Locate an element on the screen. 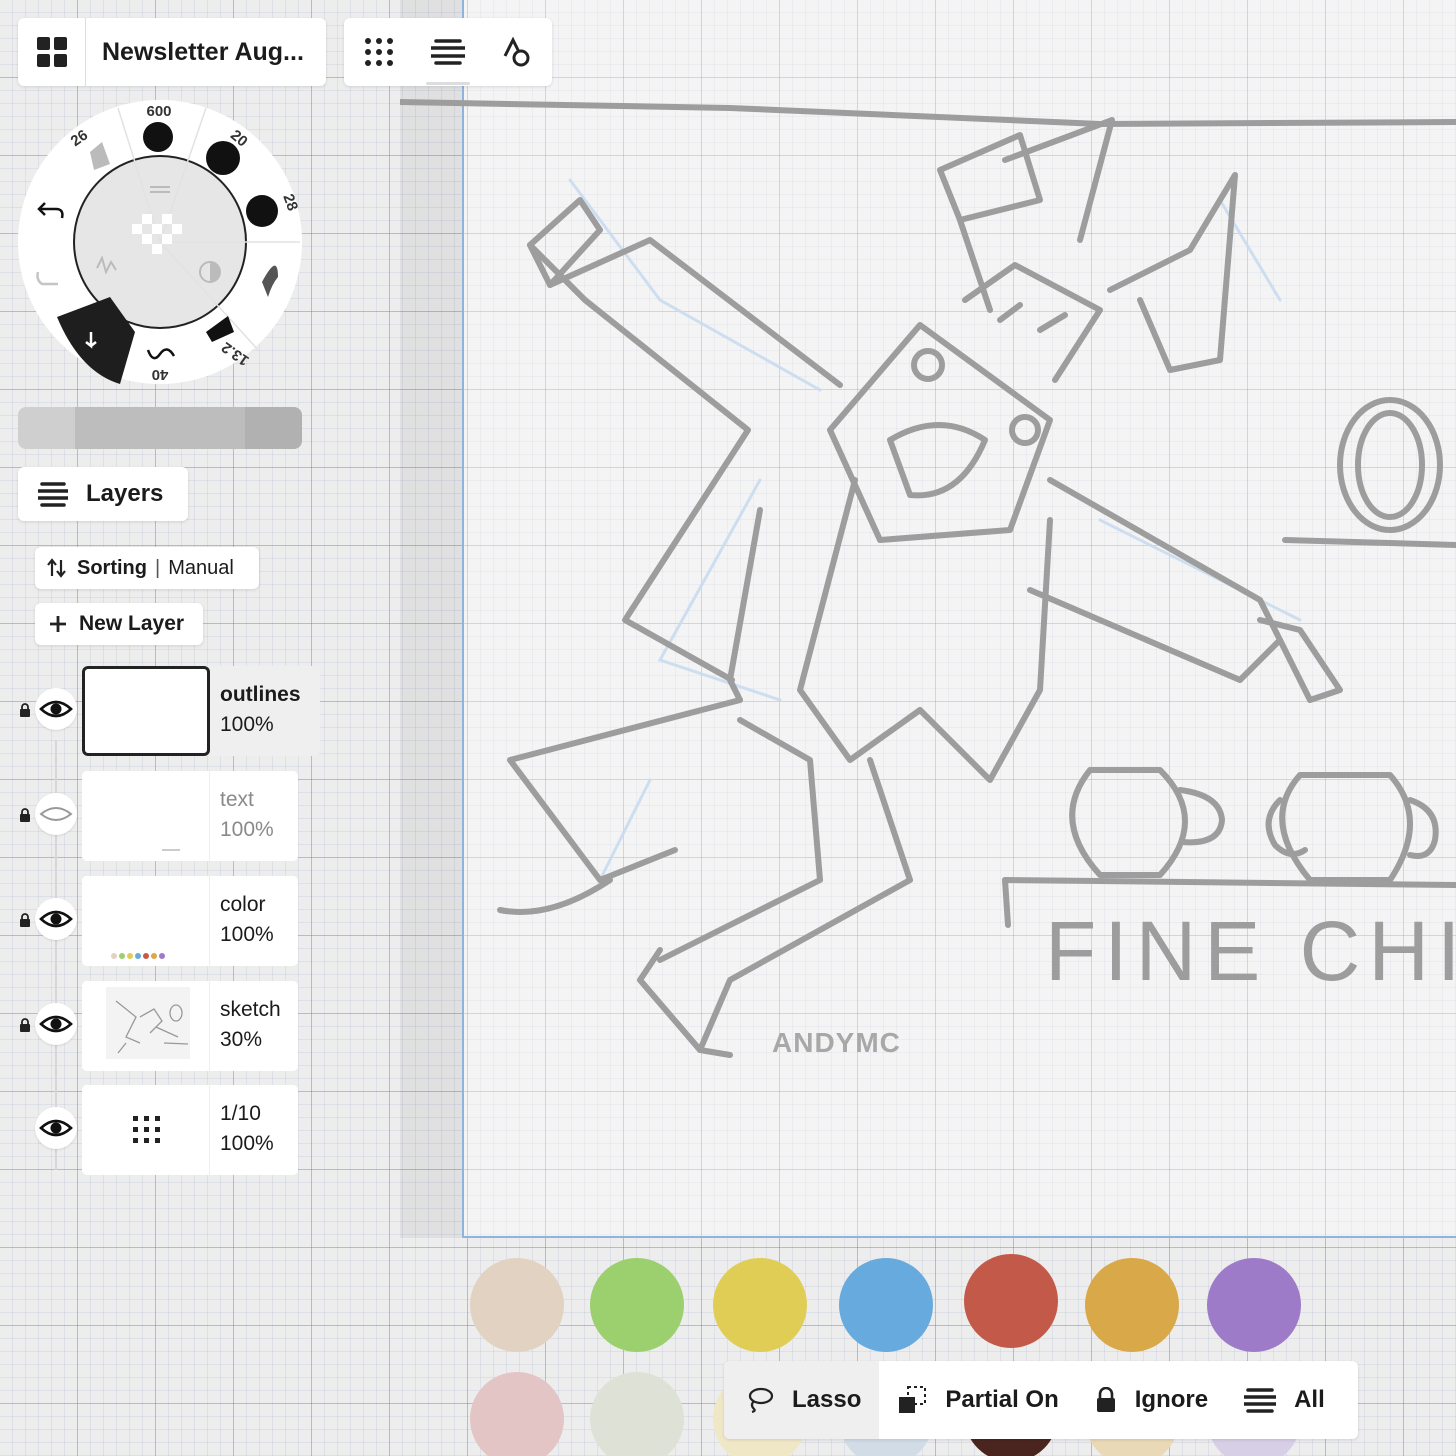 This screenshot has width=1456, height=1456. sorting-button: Sorting | Manual is located at coordinates (147, 568).